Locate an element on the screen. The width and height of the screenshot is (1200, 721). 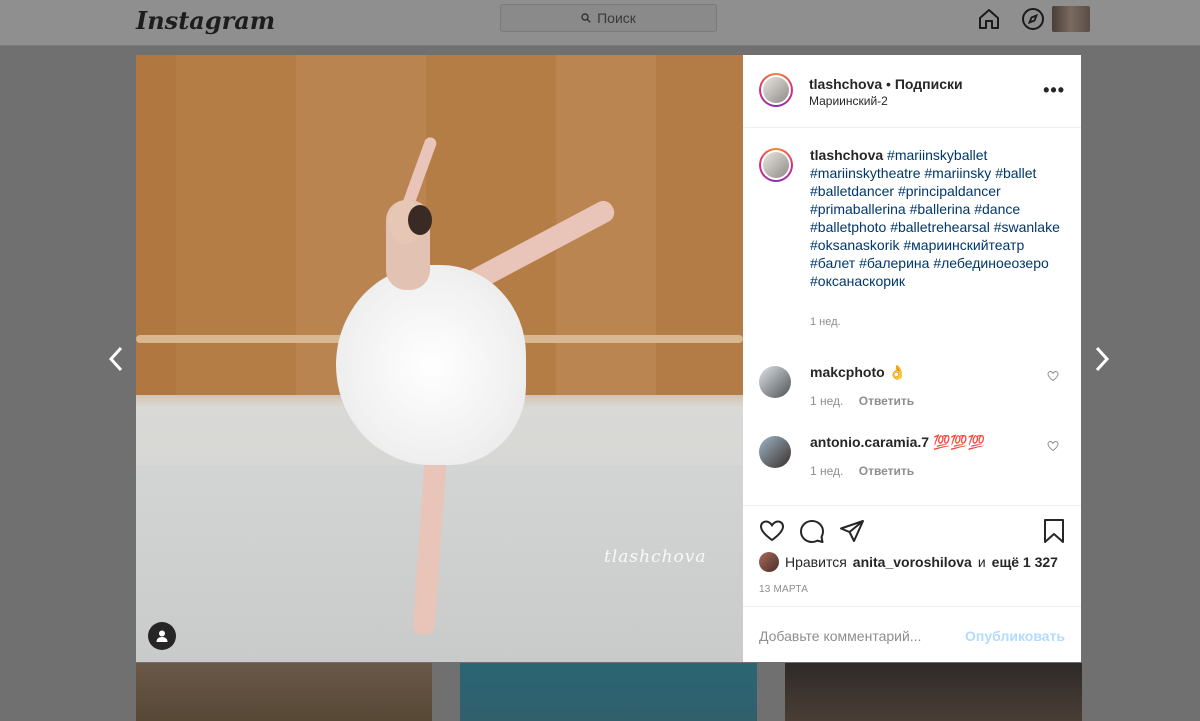
instagram-logo: Instagram is located at coordinates (205, 20).